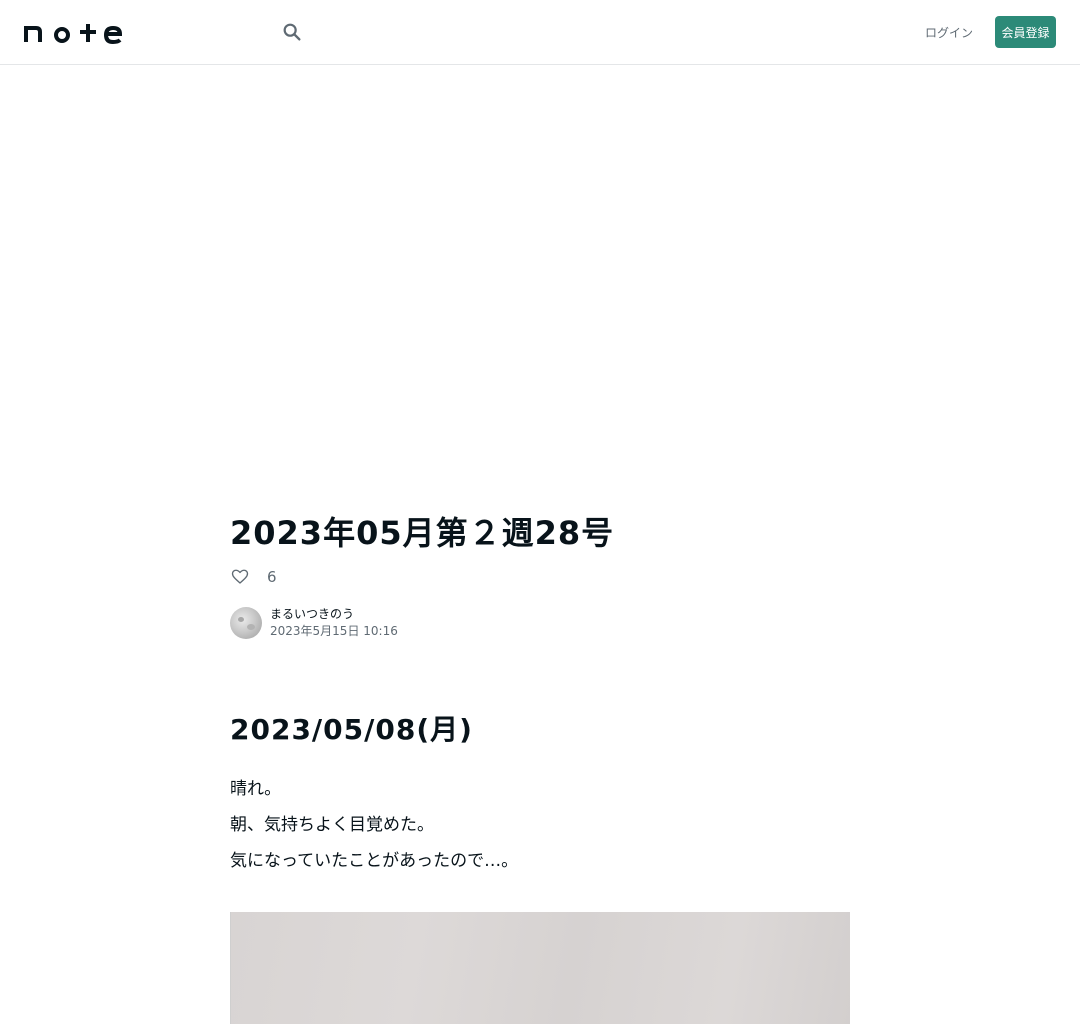 This screenshot has height=1024, width=1080. Describe the element at coordinates (253, 577) in the screenshot. I see `like-row: 6` at that location.